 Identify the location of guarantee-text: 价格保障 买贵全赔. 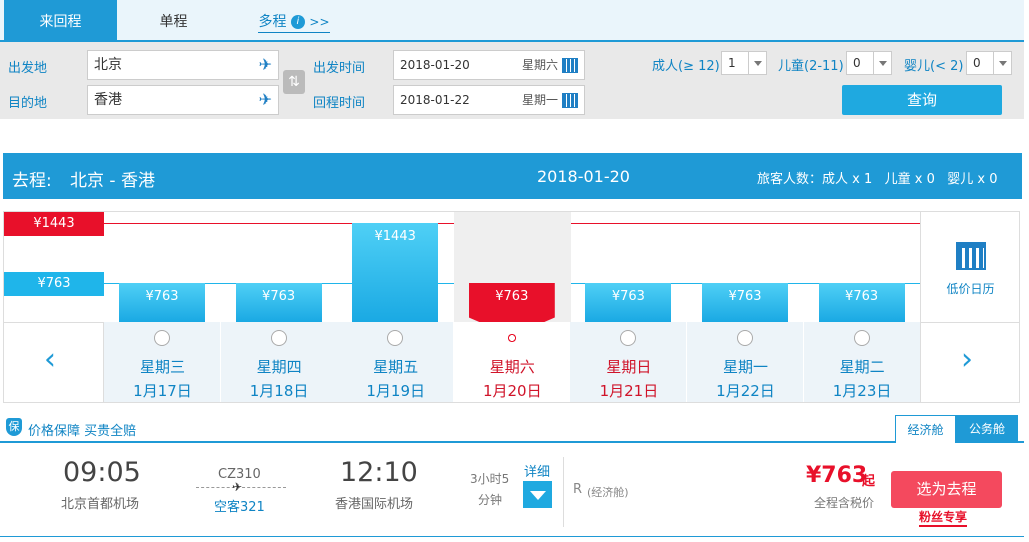
(82, 431).